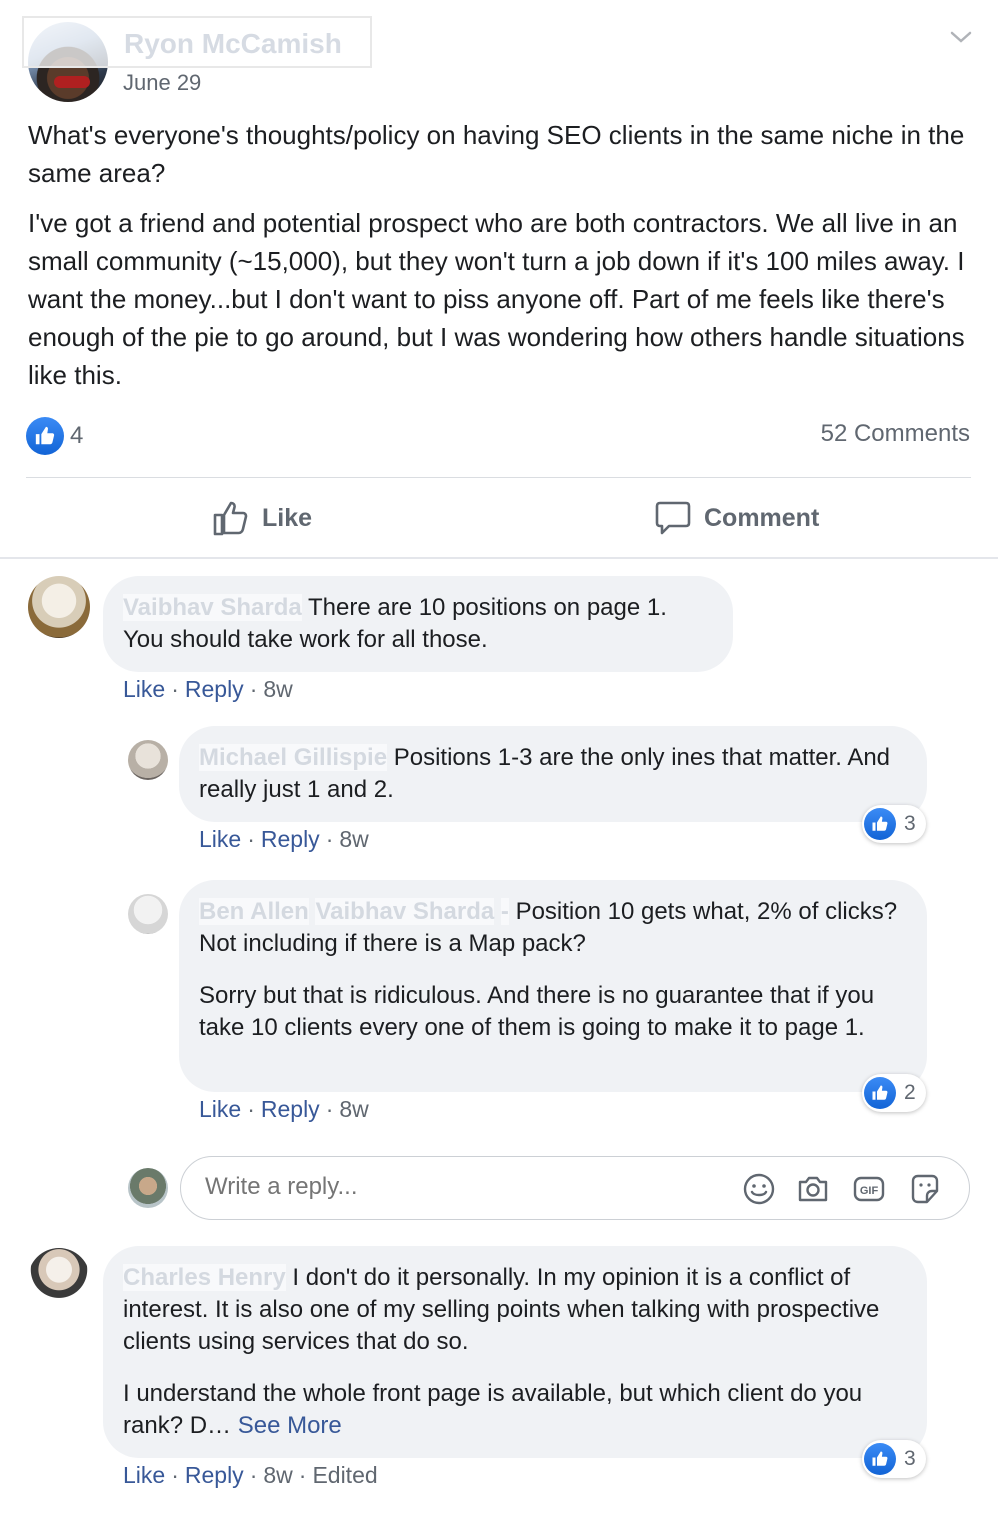  Describe the element at coordinates (895, 434) in the screenshot. I see `comments-count: 52 Comments` at that location.